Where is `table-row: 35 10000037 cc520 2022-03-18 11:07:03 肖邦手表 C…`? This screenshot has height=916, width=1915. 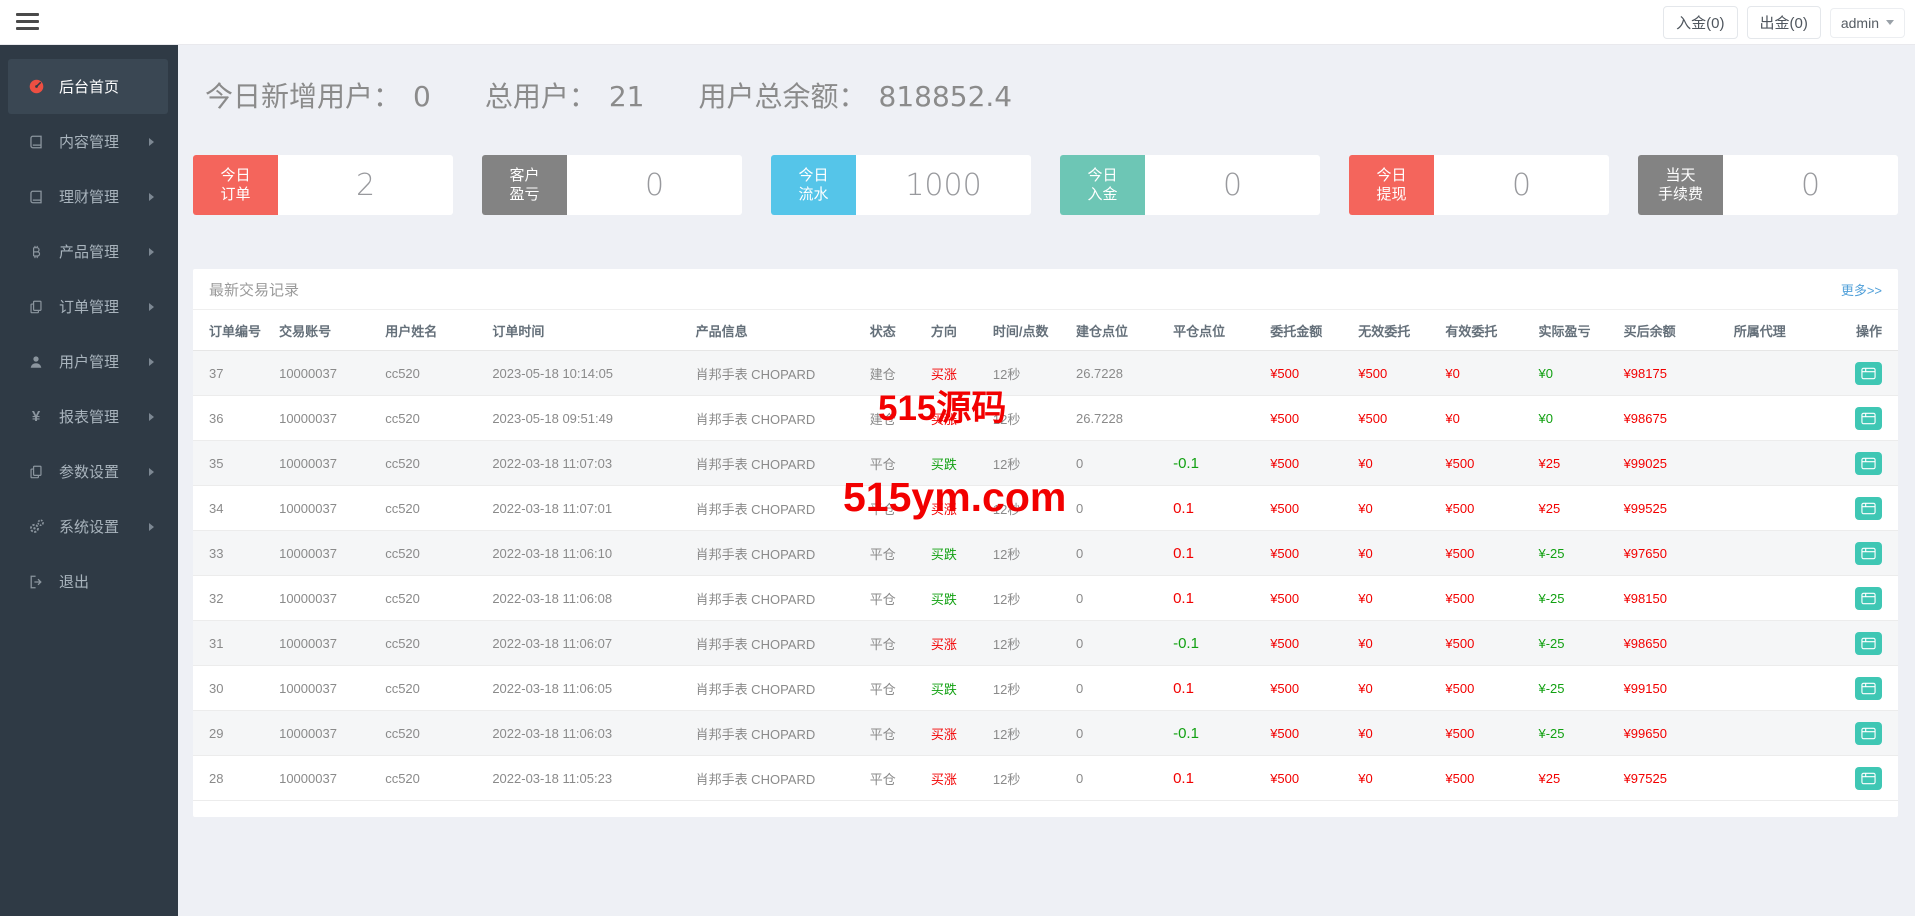 table-row: 35 10000037 cc520 2022-03-18 11:07:03 肖邦手表 C… is located at coordinates (1045, 463).